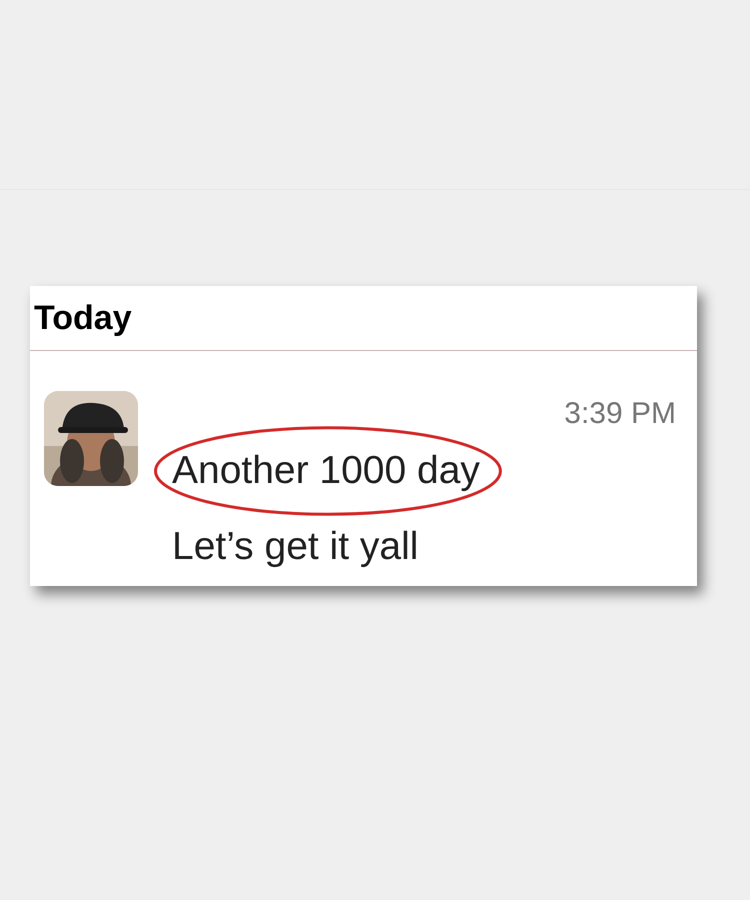 Image resolution: width=750 pixels, height=900 pixels. Describe the element at coordinates (295, 546) in the screenshot. I see `message-text: Let’s get it yall` at that location.